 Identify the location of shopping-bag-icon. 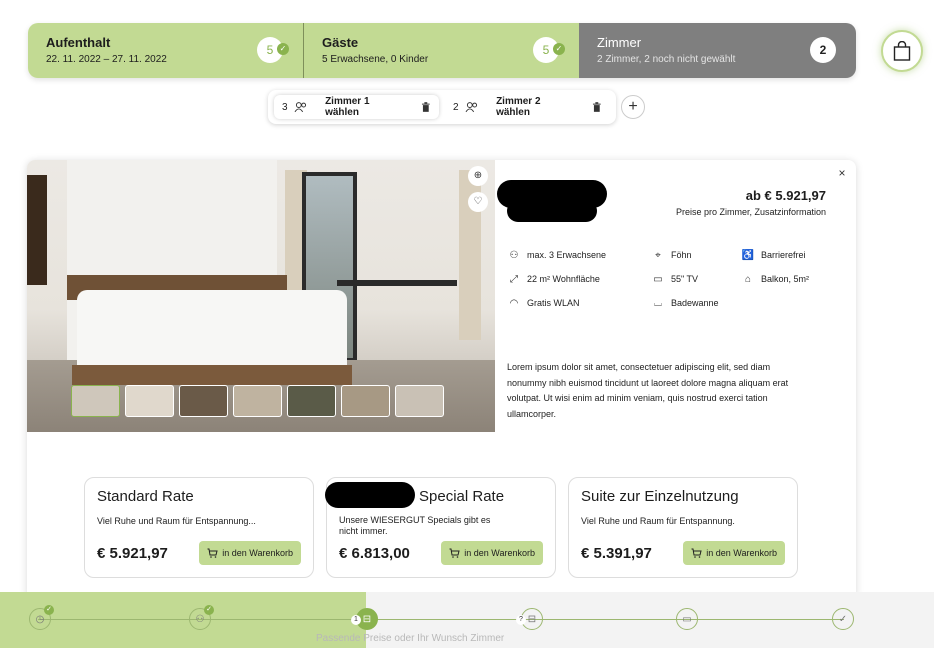
(902, 51).